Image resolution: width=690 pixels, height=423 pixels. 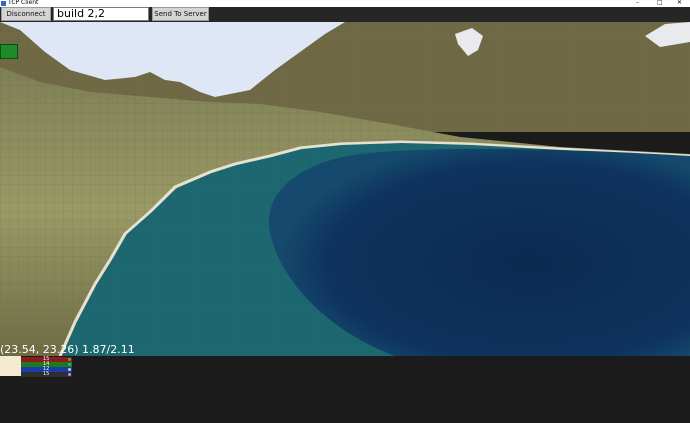 What do you see at coordinates (3, 3) in the screenshot?
I see `app-icon` at bounding box center [3, 3].